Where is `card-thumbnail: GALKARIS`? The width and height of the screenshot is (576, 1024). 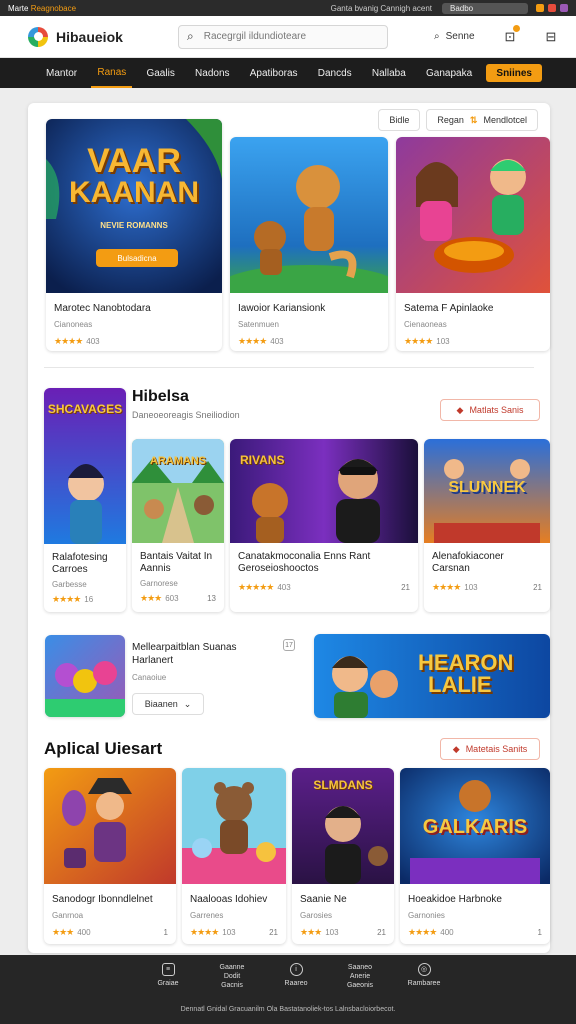 card-thumbnail: GALKARIS is located at coordinates (475, 826).